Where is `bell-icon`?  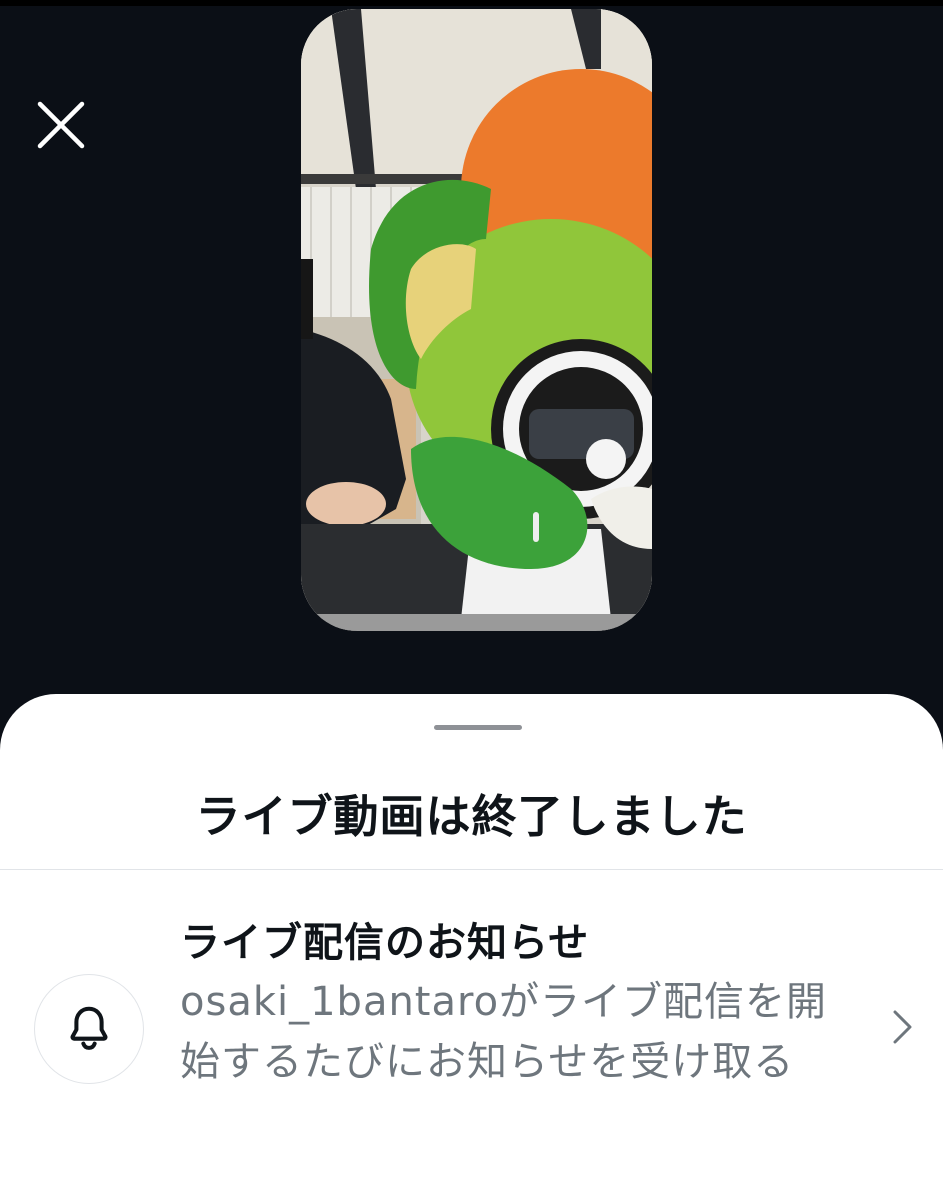
bell-icon is located at coordinates (89, 1028).